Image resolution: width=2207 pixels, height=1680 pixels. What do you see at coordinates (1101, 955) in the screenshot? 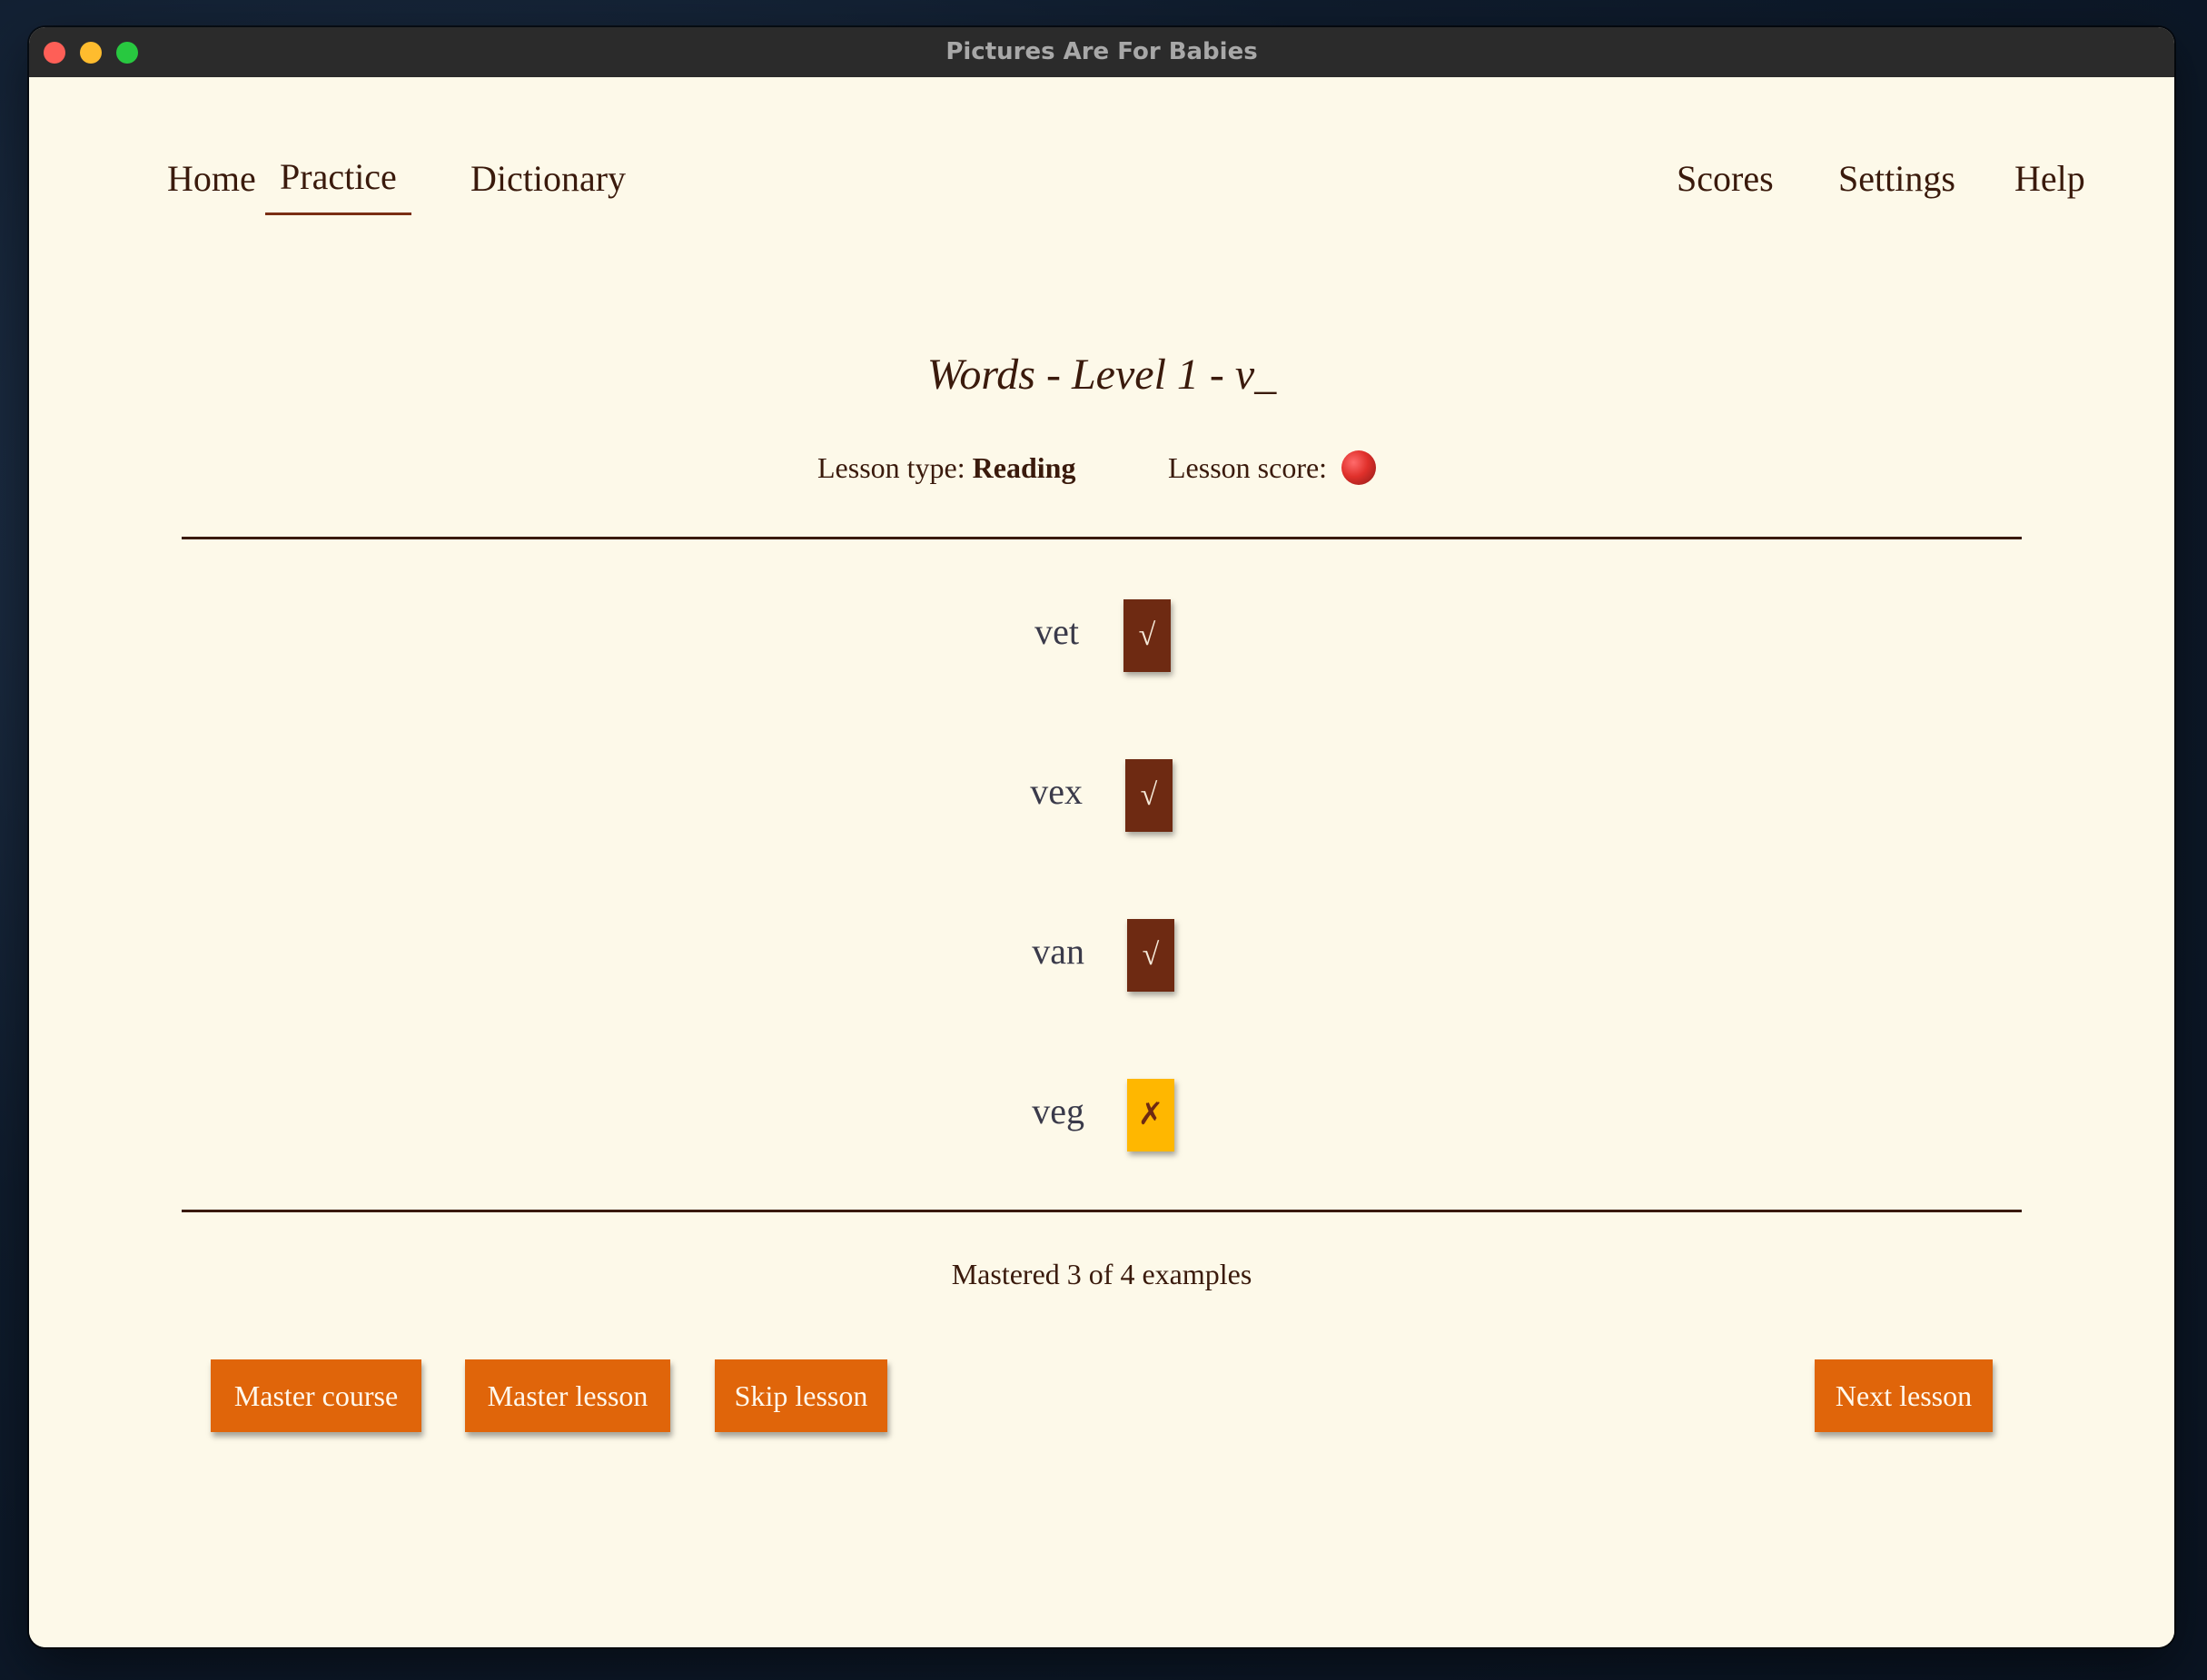
I see `example-row: van √` at bounding box center [1101, 955].